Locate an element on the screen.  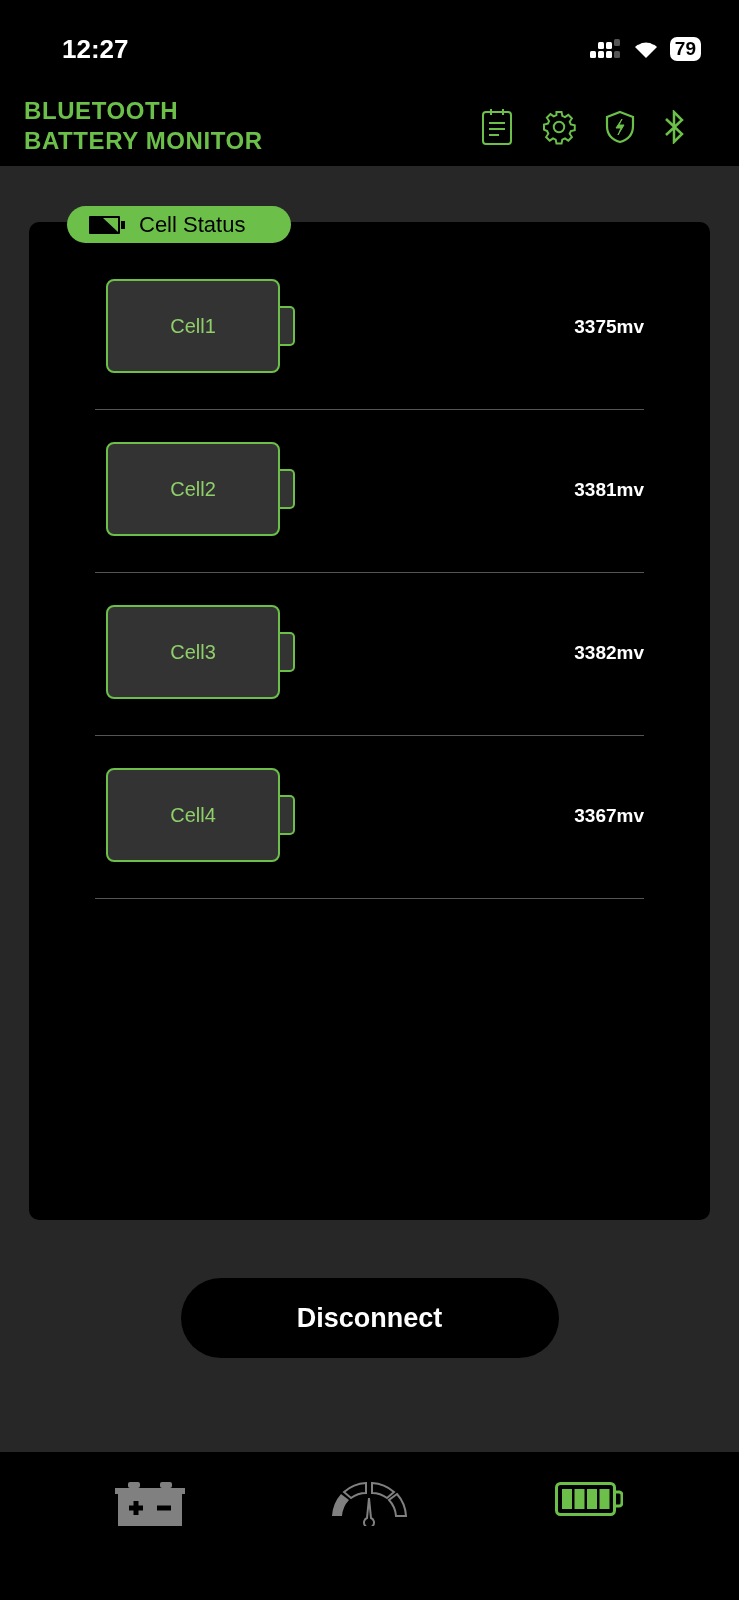
cell-name: Cell4 is located at coordinates (193, 815).